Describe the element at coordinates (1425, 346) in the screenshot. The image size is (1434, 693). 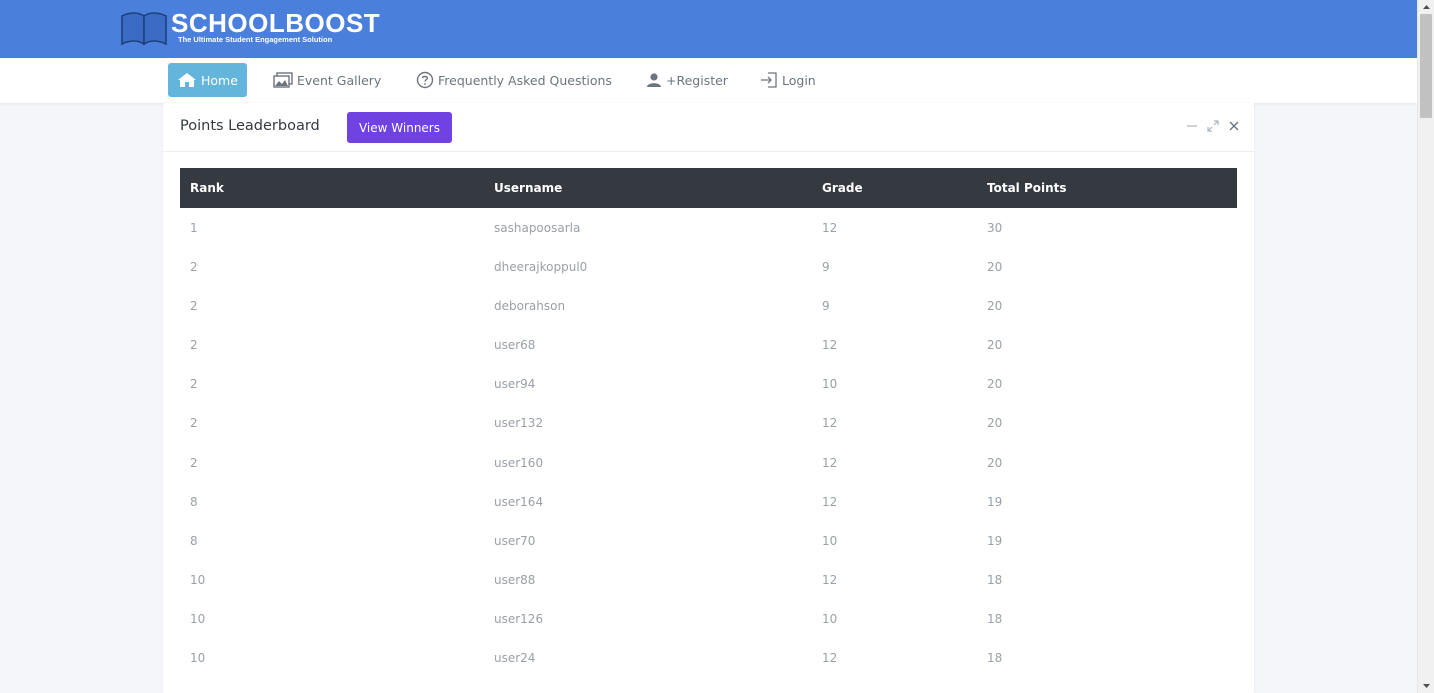
I see `page-scrollbar` at that location.